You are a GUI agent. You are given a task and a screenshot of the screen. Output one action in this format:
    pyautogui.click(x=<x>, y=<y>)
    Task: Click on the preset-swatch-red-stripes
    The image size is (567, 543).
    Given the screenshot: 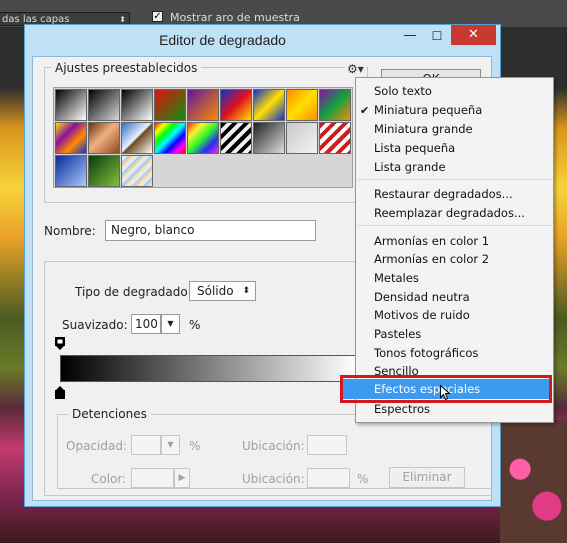 What is the action you would take?
    pyautogui.click(x=335, y=138)
    